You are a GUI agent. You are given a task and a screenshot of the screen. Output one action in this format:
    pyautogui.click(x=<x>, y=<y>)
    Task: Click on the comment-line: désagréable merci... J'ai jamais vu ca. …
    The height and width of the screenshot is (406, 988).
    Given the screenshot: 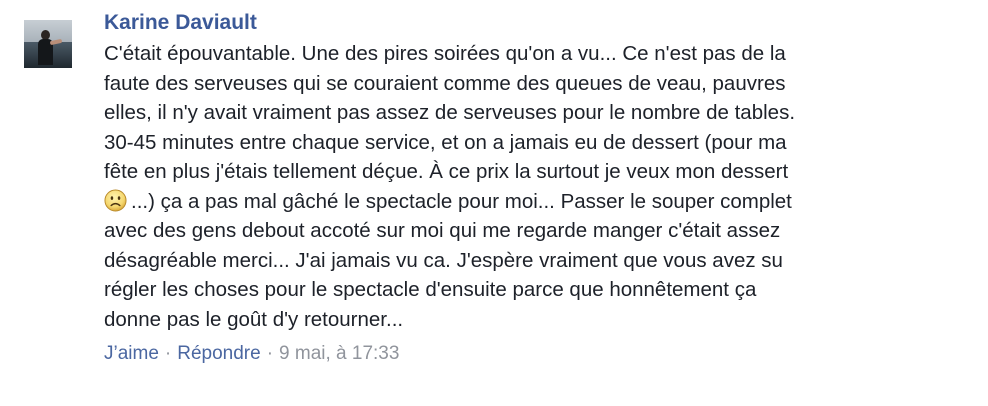 What is the action you would take?
    pyautogui.click(x=529, y=261)
    